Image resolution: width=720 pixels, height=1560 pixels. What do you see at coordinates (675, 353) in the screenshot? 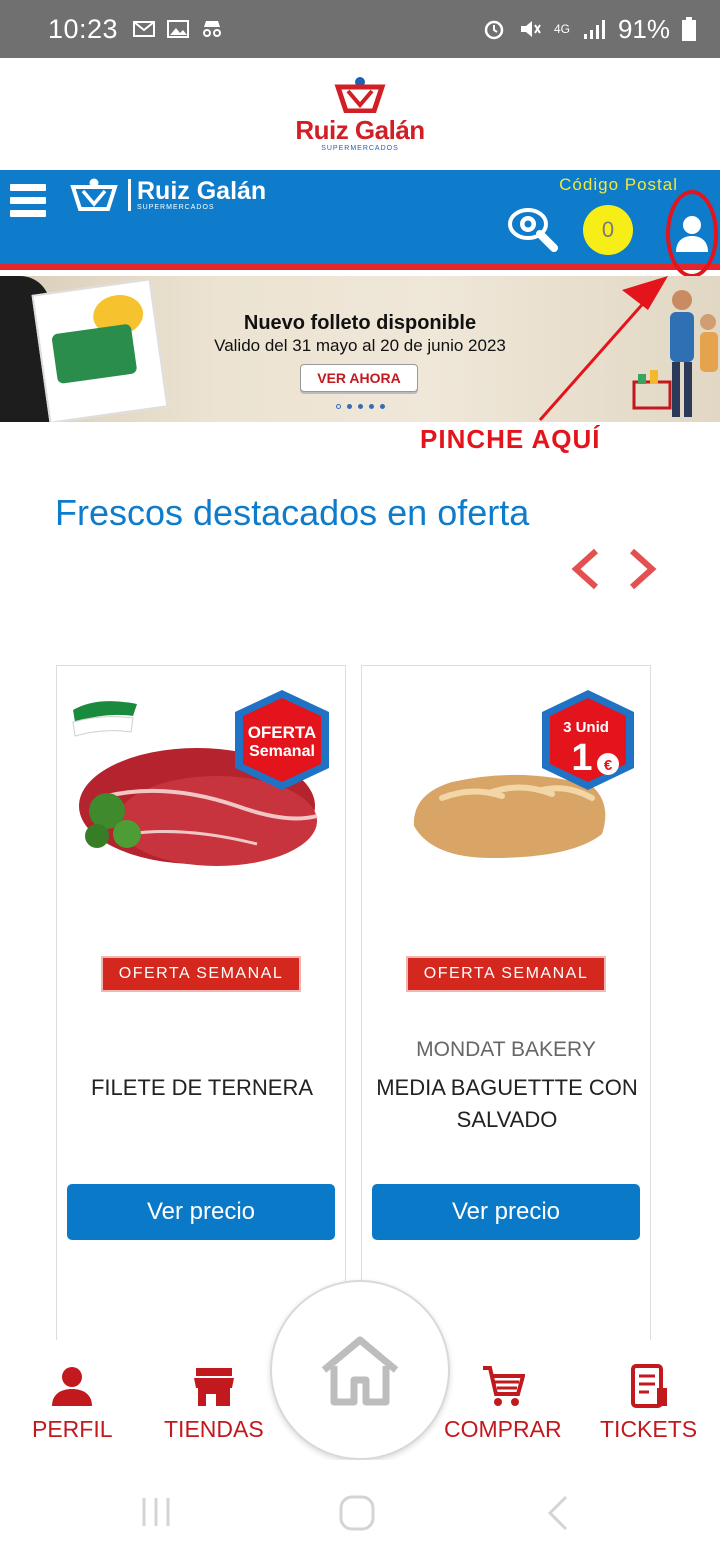
I see `family-shopping-image` at bounding box center [675, 353].